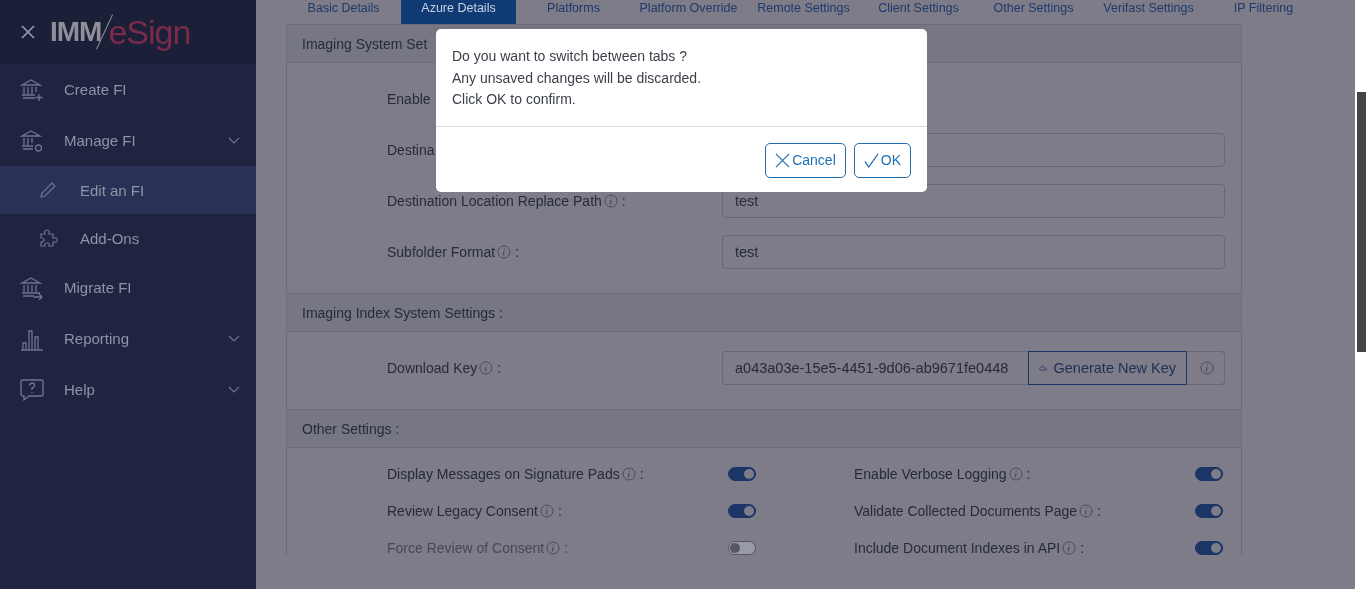  I want to click on dialog-message: Any unsaved changes will be discarded., so click(577, 78).